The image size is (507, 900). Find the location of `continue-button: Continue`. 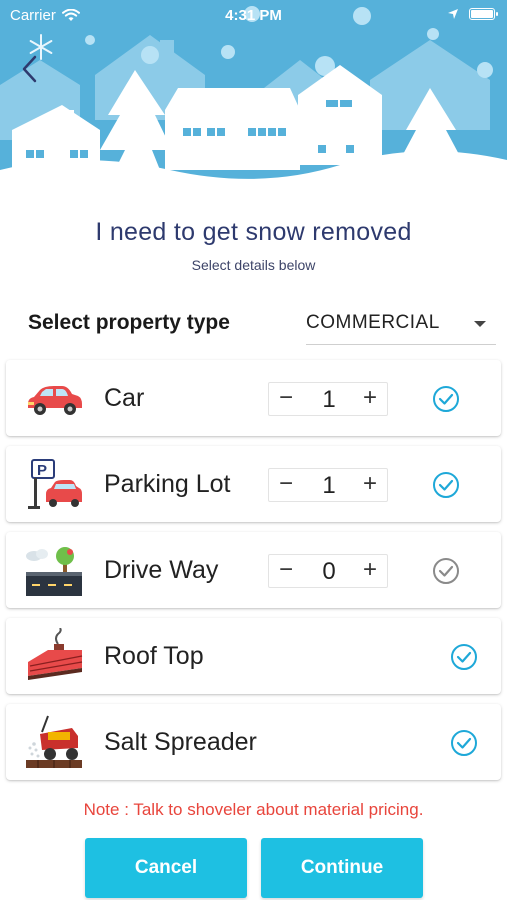

continue-button: Continue is located at coordinates (342, 868).